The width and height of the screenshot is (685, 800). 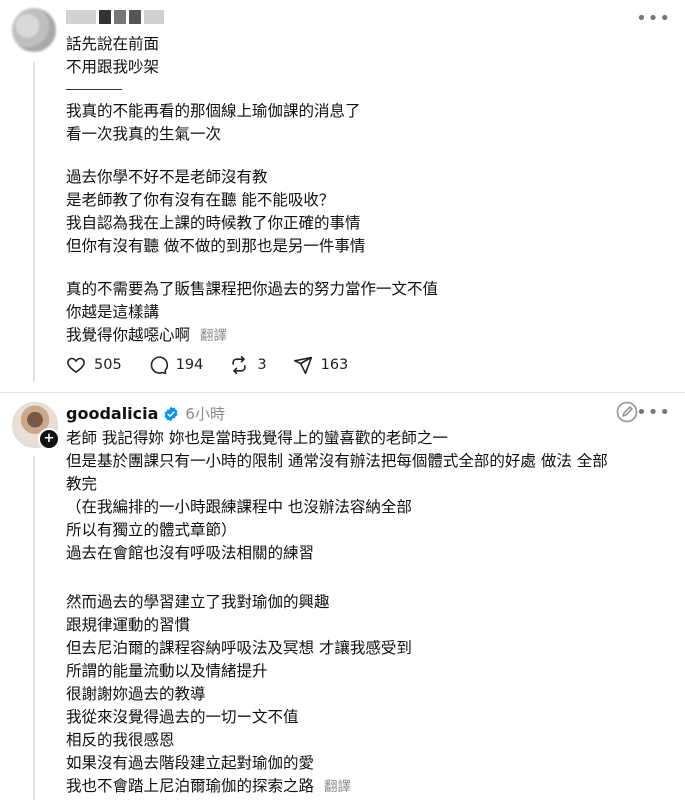 What do you see at coordinates (190, 553) in the screenshot?
I see `post-line: 過去在會館也沒有呼吸法相關的練習` at bounding box center [190, 553].